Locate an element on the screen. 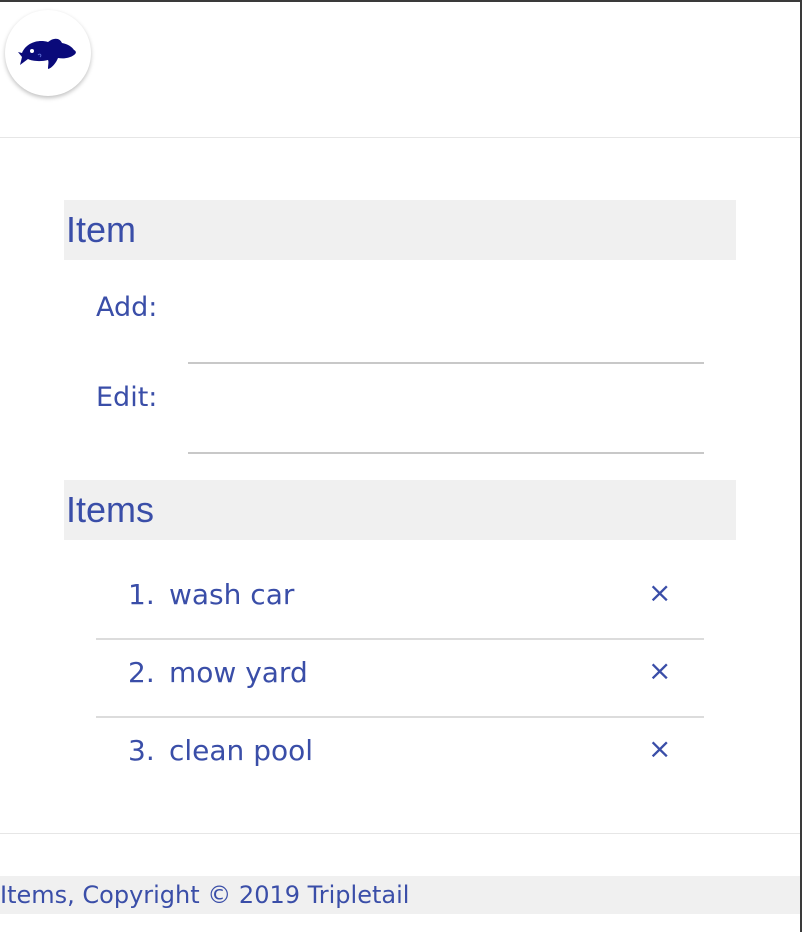 This screenshot has height=932, width=802. add-item-input is located at coordinates (446, 343).